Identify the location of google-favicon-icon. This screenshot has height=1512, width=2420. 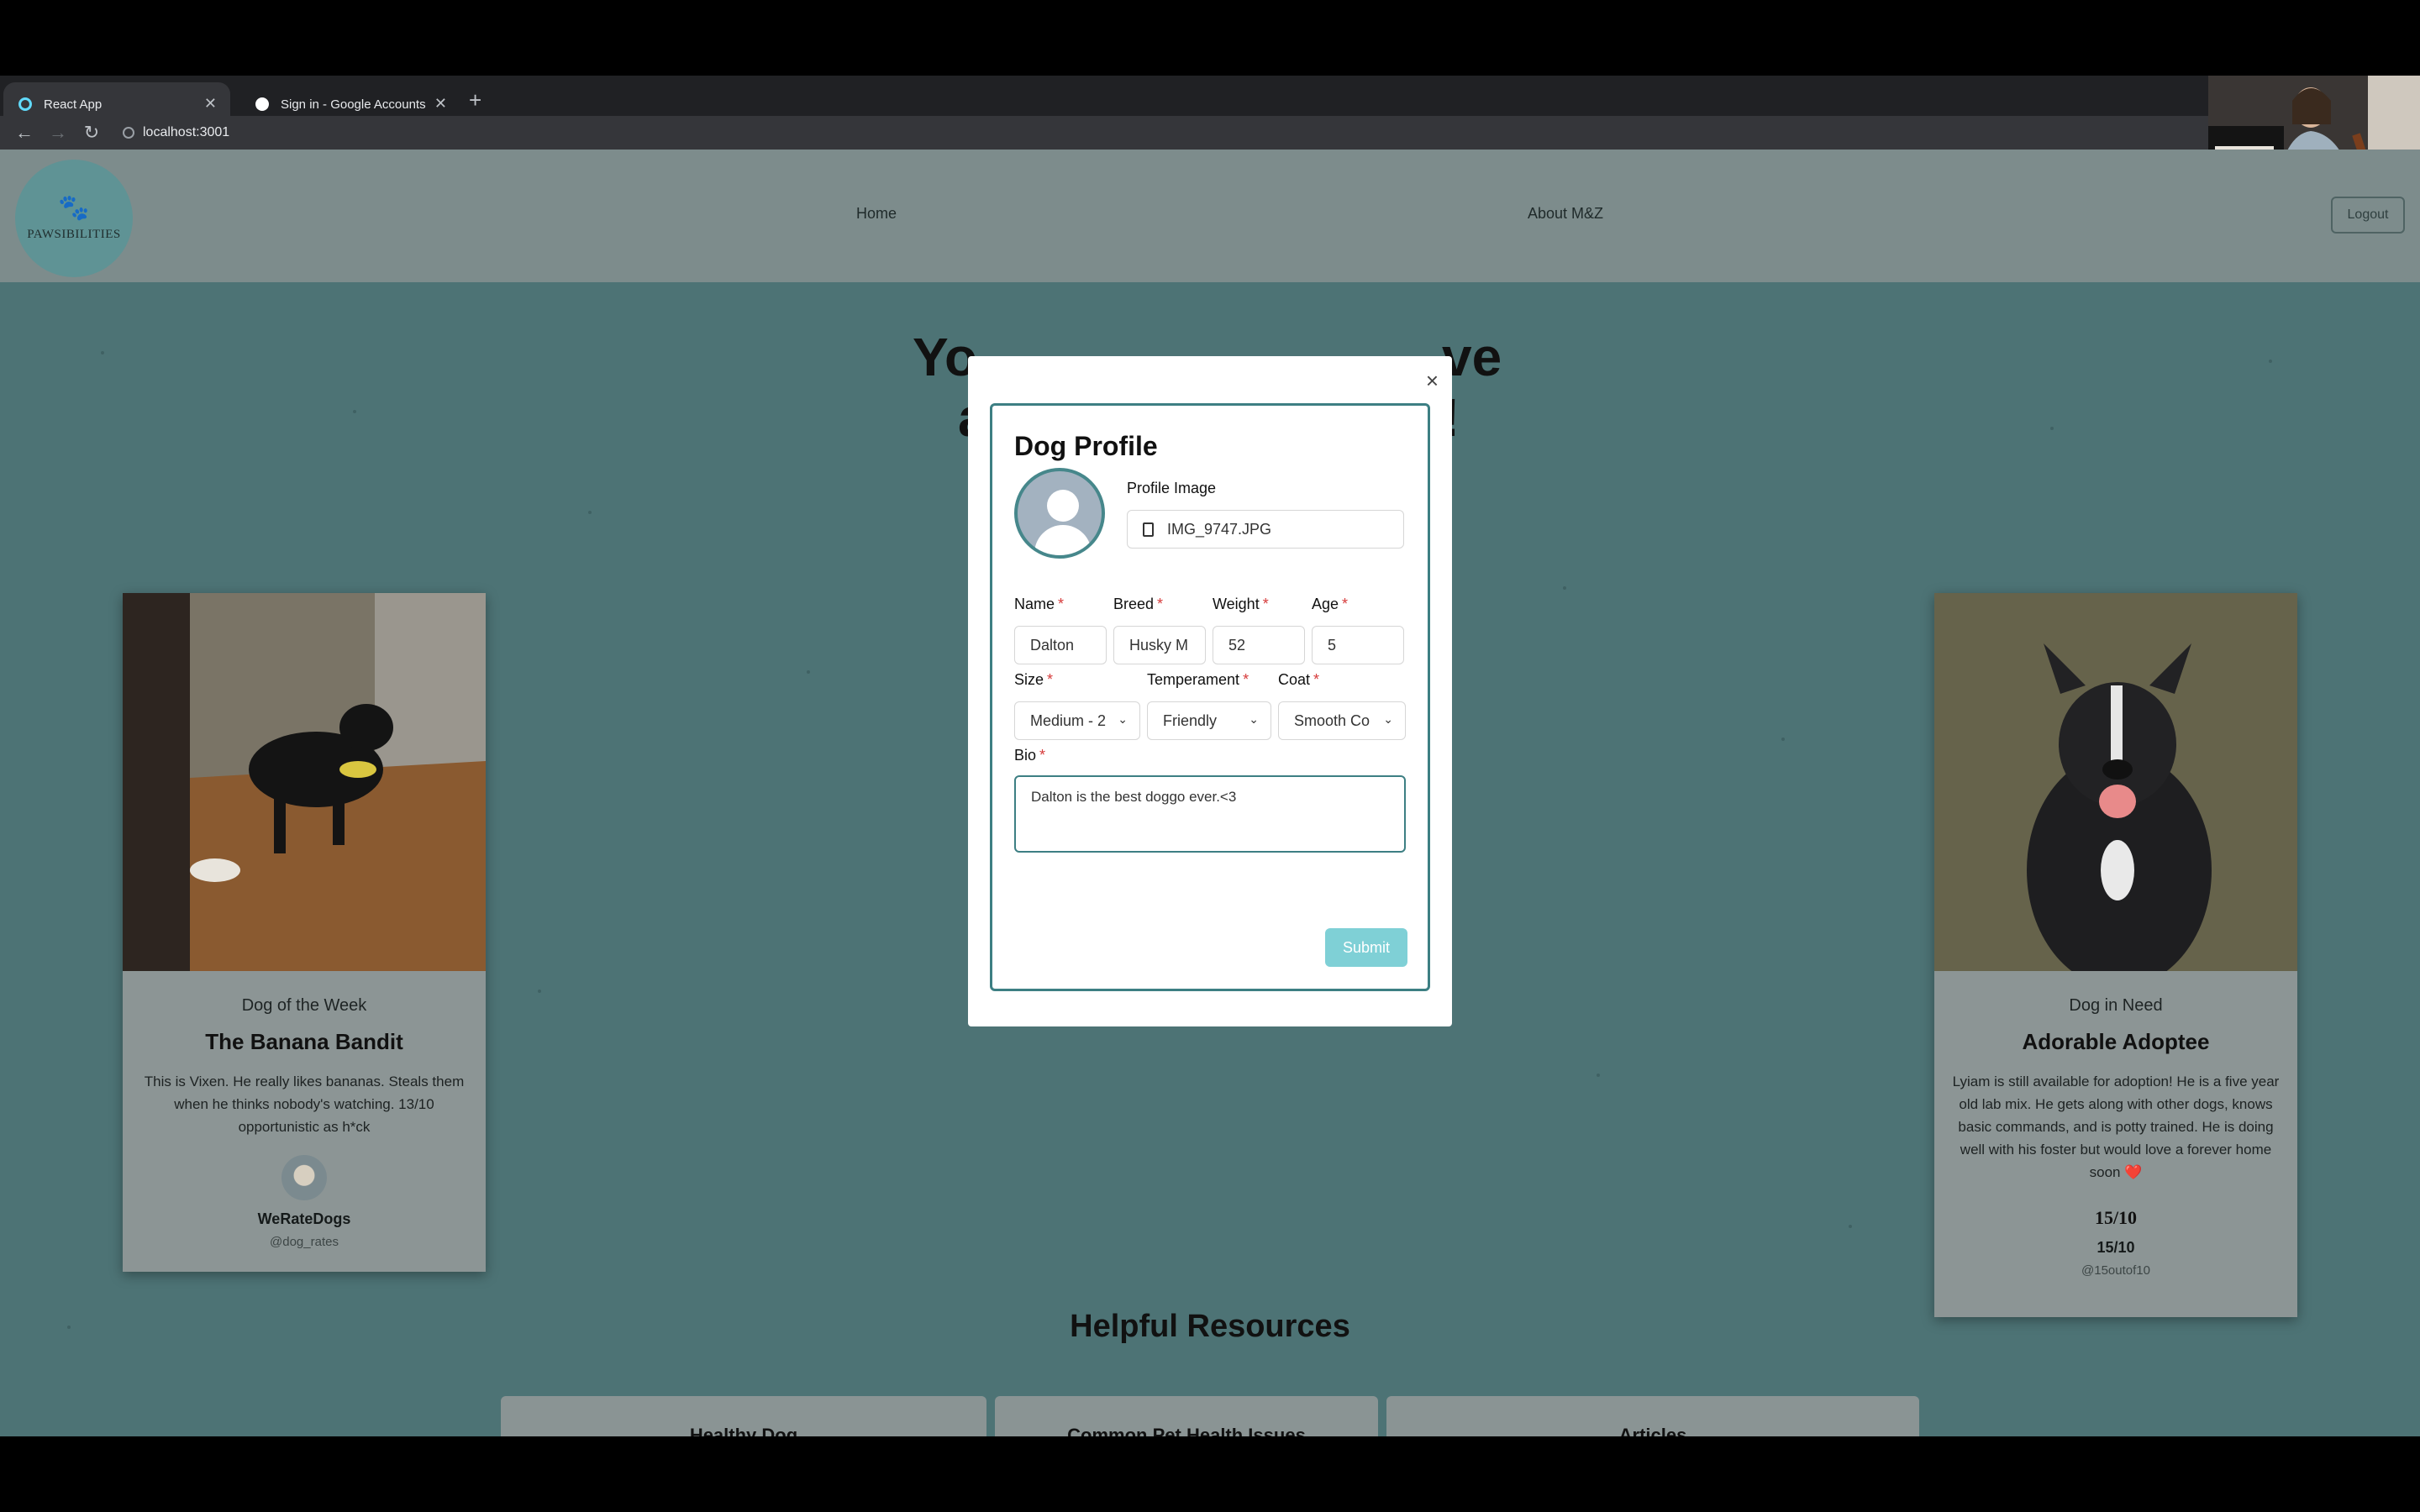
(262, 104).